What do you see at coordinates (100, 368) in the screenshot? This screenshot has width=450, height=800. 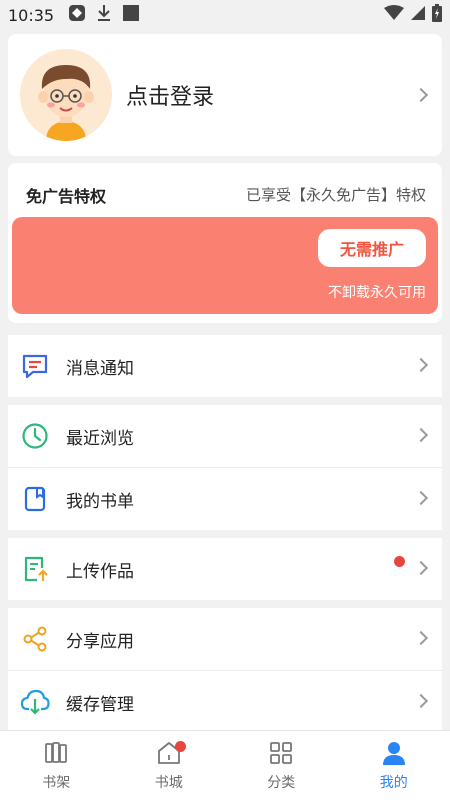 I see `menu-label-notifications: 消息通知` at bounding box center [100, 368].